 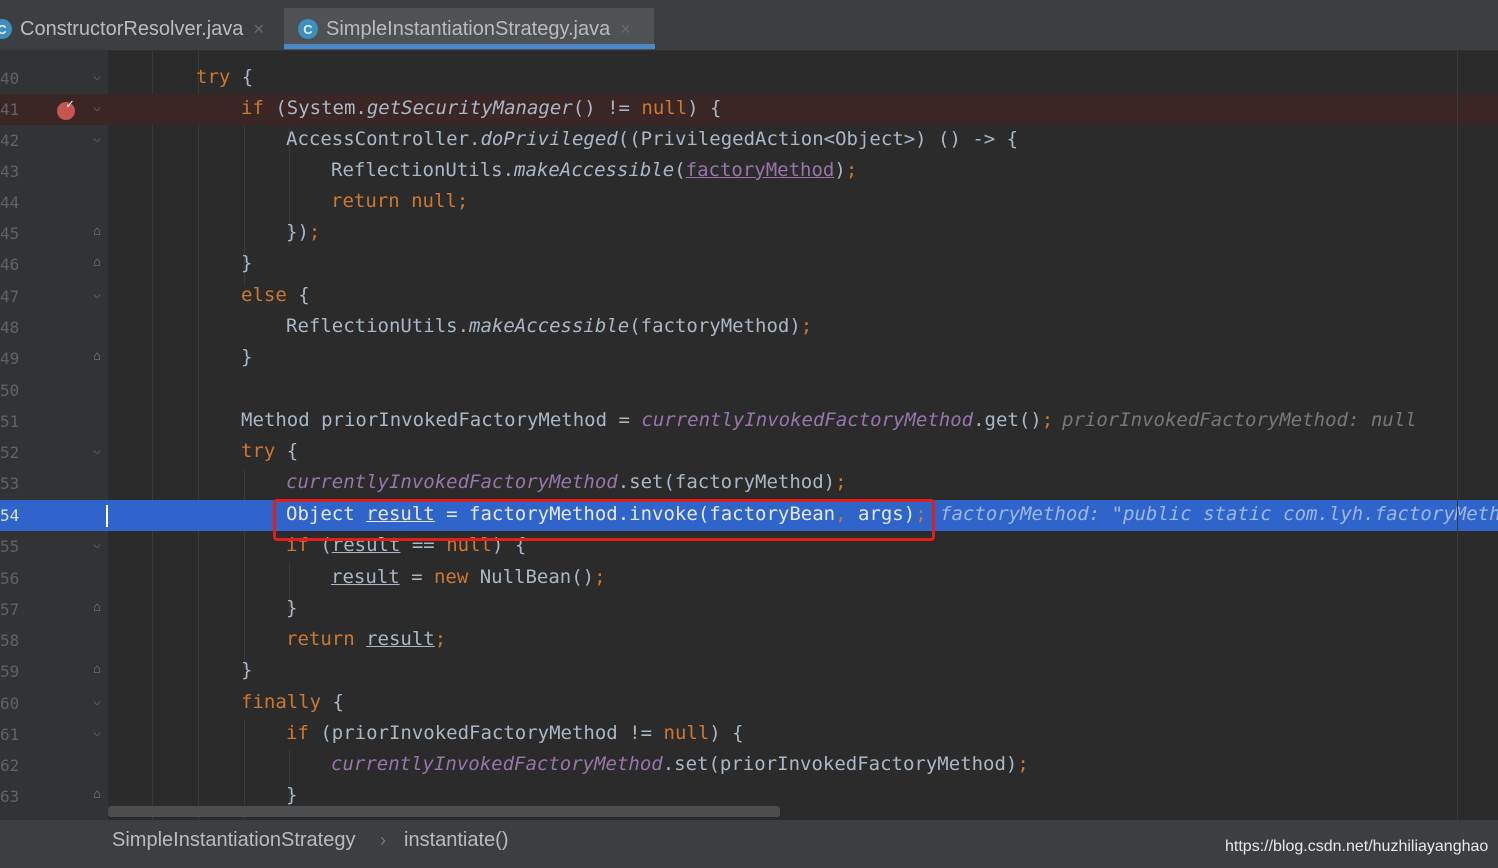 What do you see at coordinates (10, 109) in the screenshot?
I see `line-number: 41` at bounding box center [10, 109].